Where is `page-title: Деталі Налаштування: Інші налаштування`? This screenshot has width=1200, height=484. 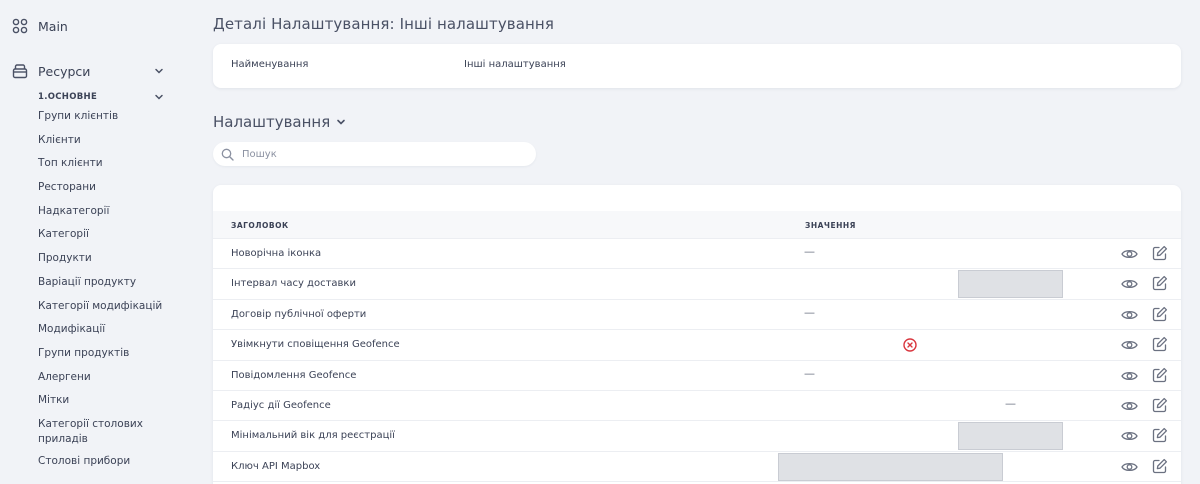 page-title: Деталі Налаштування: Інші налаштування is located at coordinates (383, 24).